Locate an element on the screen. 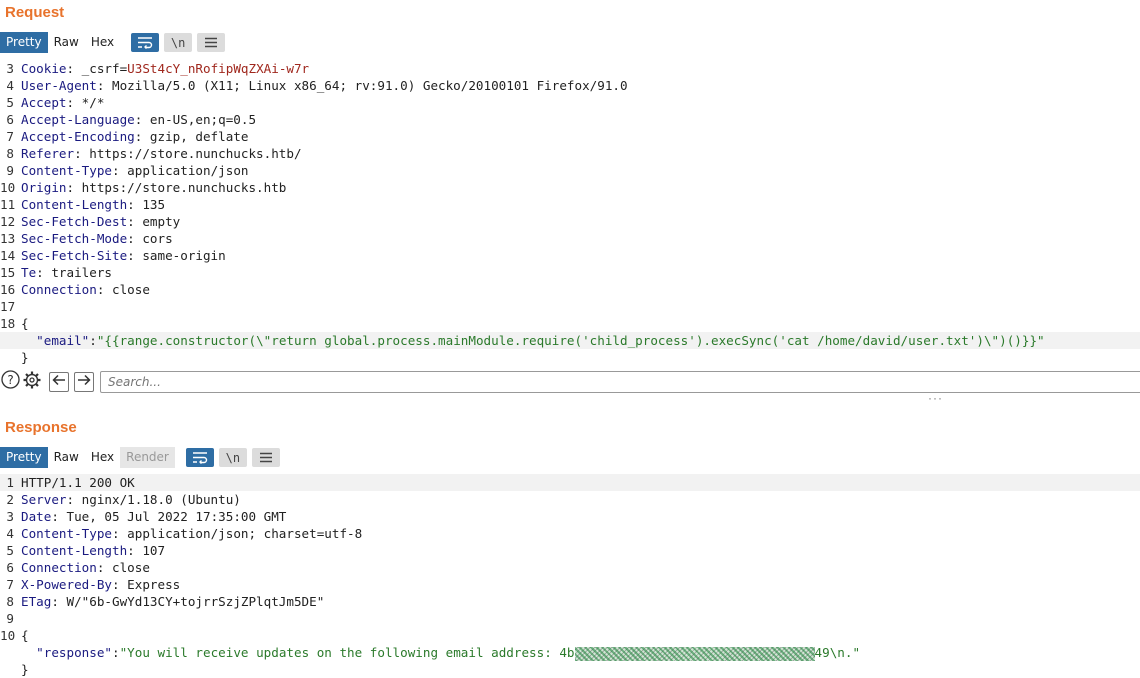 This screenshot has width=1140, height=678. code-token: Content-Length is located at coordinates (74, 550).